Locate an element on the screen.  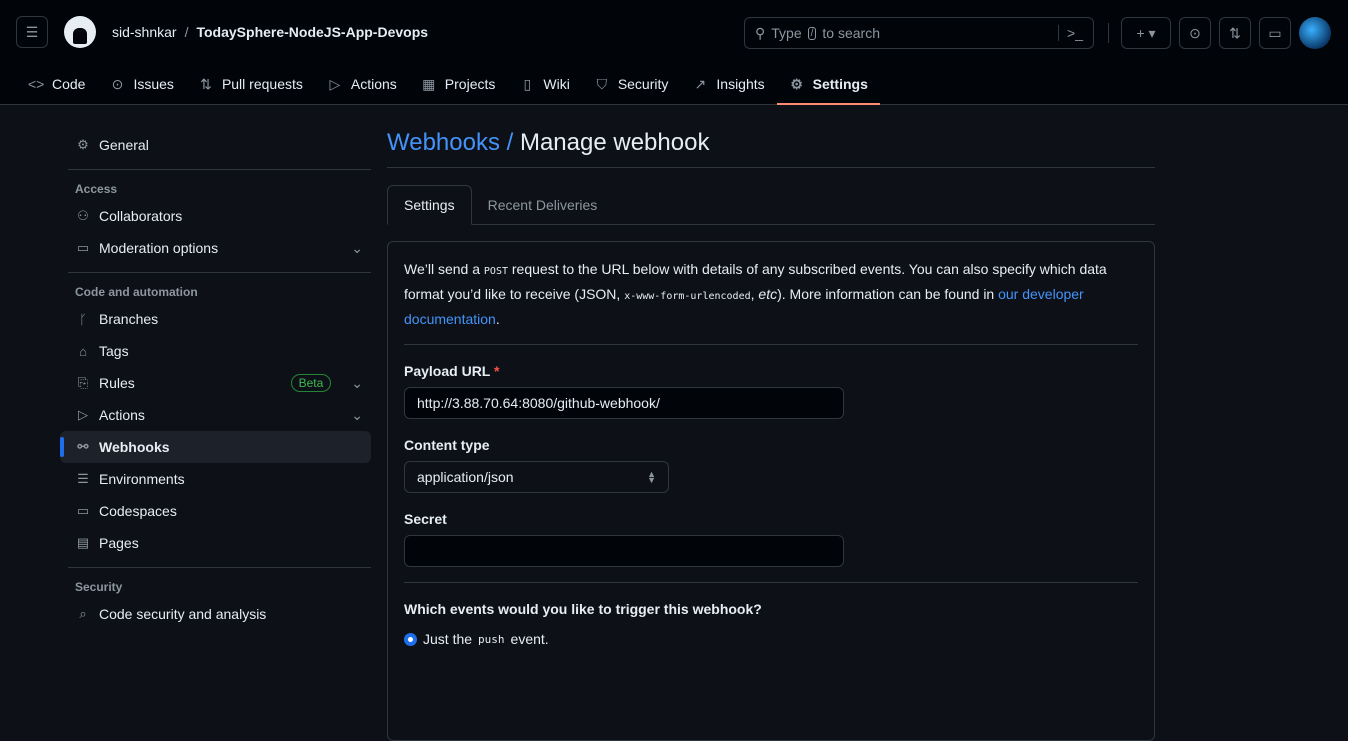
tab-label: Security is located at coordinates (643, 84).